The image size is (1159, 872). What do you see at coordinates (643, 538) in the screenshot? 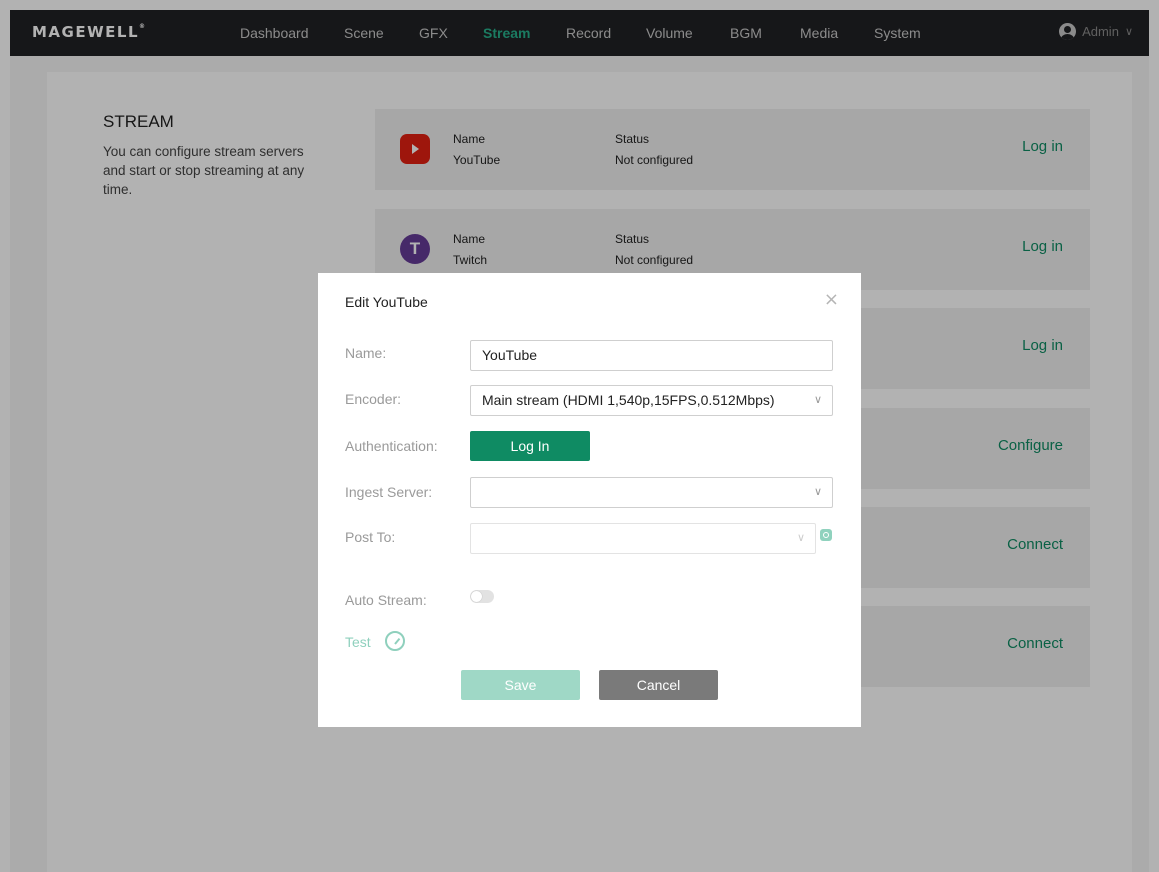
I see `post-to-select: ∨` at bounding box center [643, 538].